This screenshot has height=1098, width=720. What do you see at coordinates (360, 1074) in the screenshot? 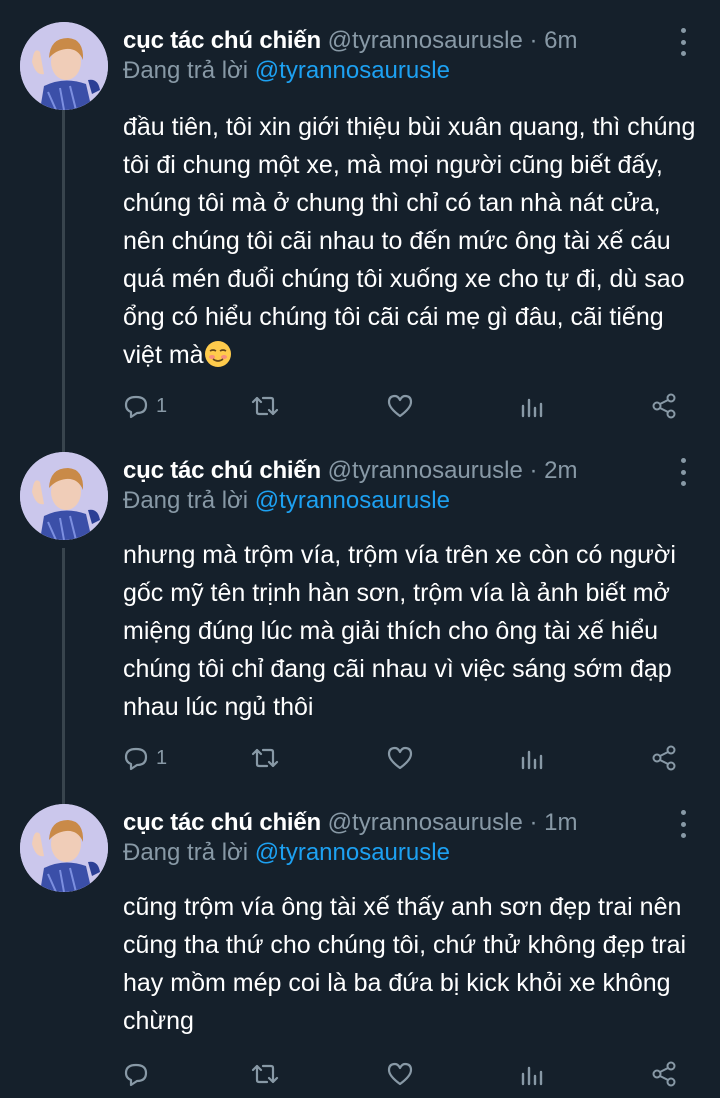
I see `tweet-actions` at bounding box center [360, 1074].